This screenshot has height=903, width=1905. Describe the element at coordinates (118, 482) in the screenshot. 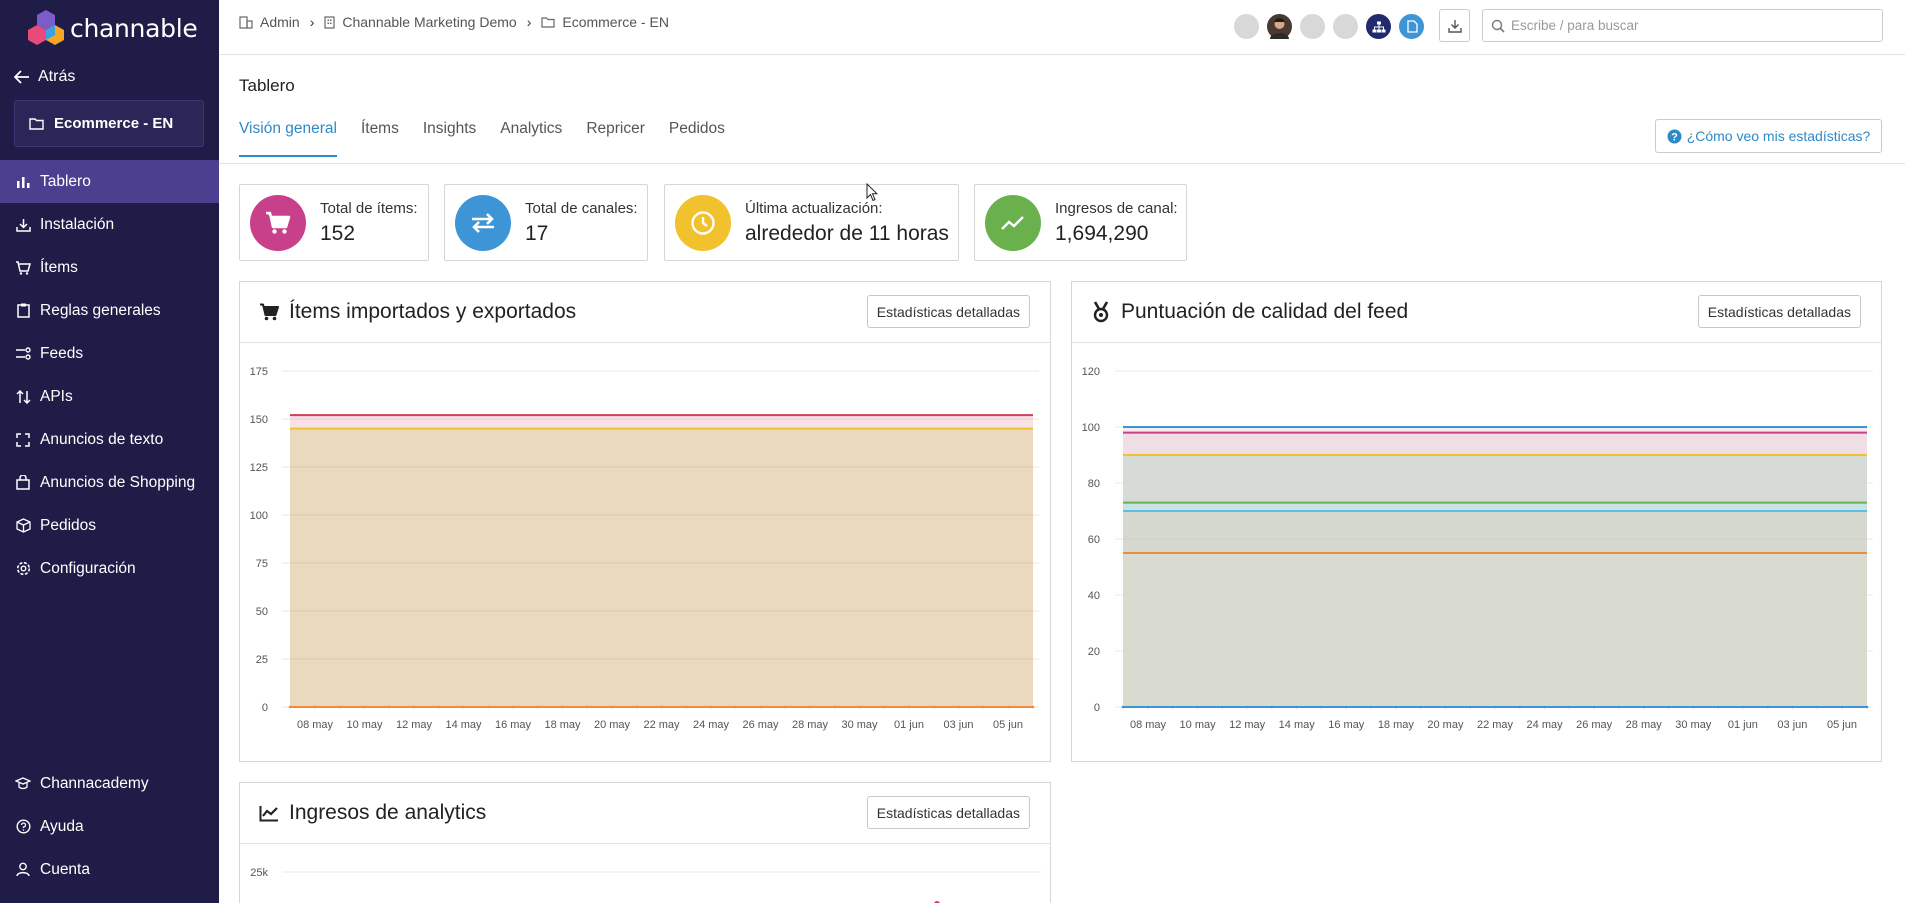

I see `sidebar-item-label: Anuncios de Shopping` at that location.